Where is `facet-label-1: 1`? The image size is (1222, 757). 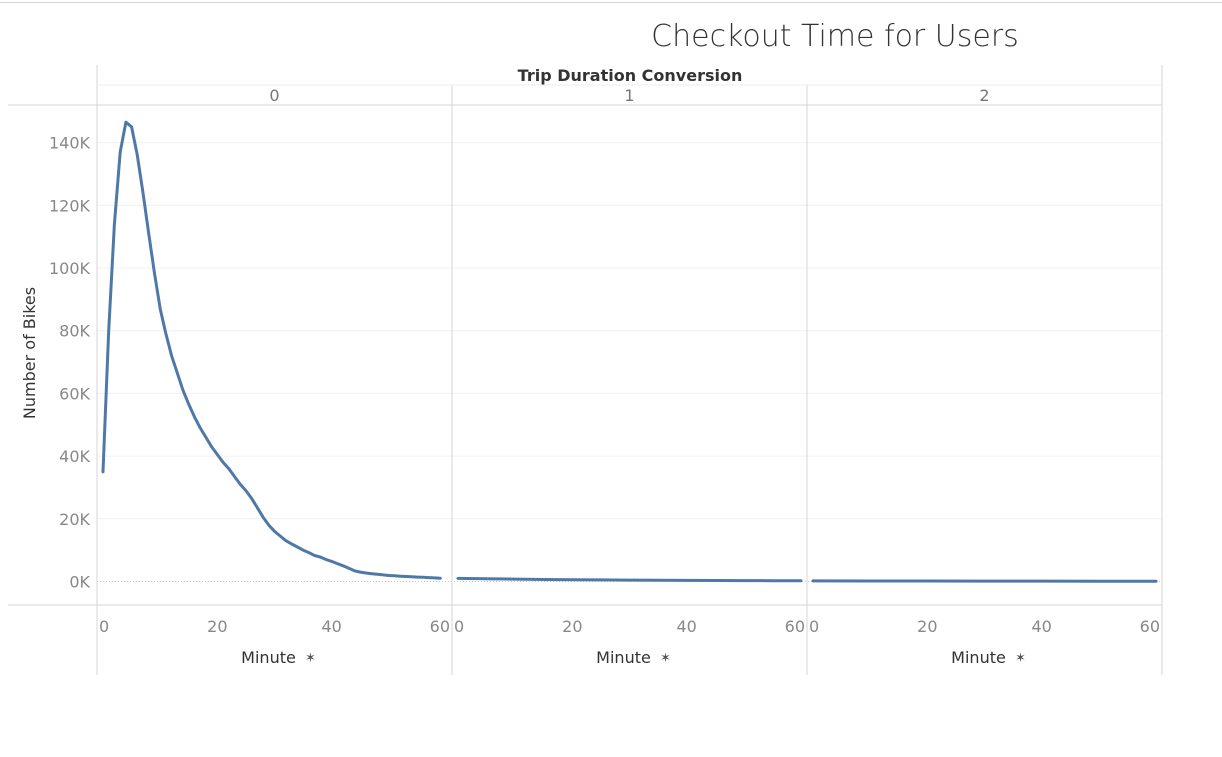
facet-label-1: 1 is located at coordinates (629, 95).